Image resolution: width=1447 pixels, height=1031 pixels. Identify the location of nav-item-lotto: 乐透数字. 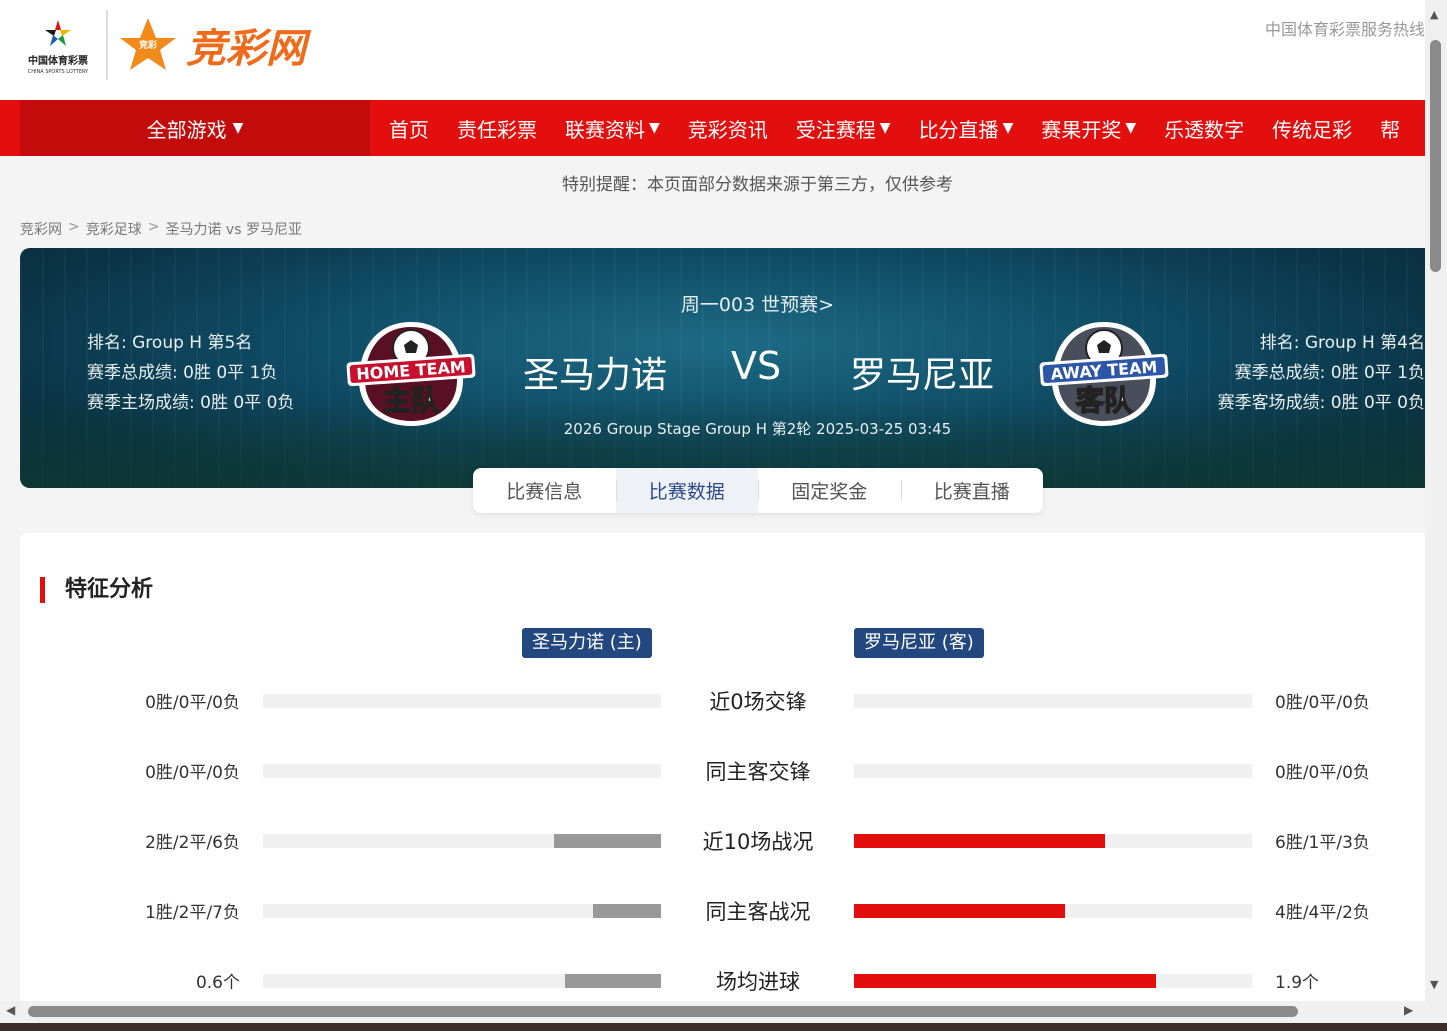
(1204, 128).